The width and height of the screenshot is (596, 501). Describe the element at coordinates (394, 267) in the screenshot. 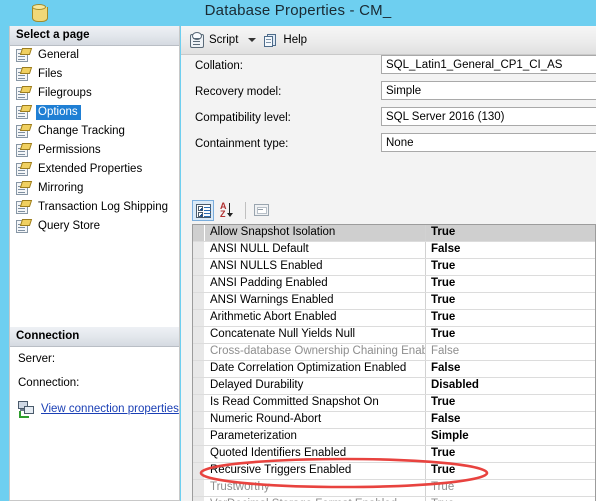

I see `table-row: ANSI NULLS Enabled True` at that location.